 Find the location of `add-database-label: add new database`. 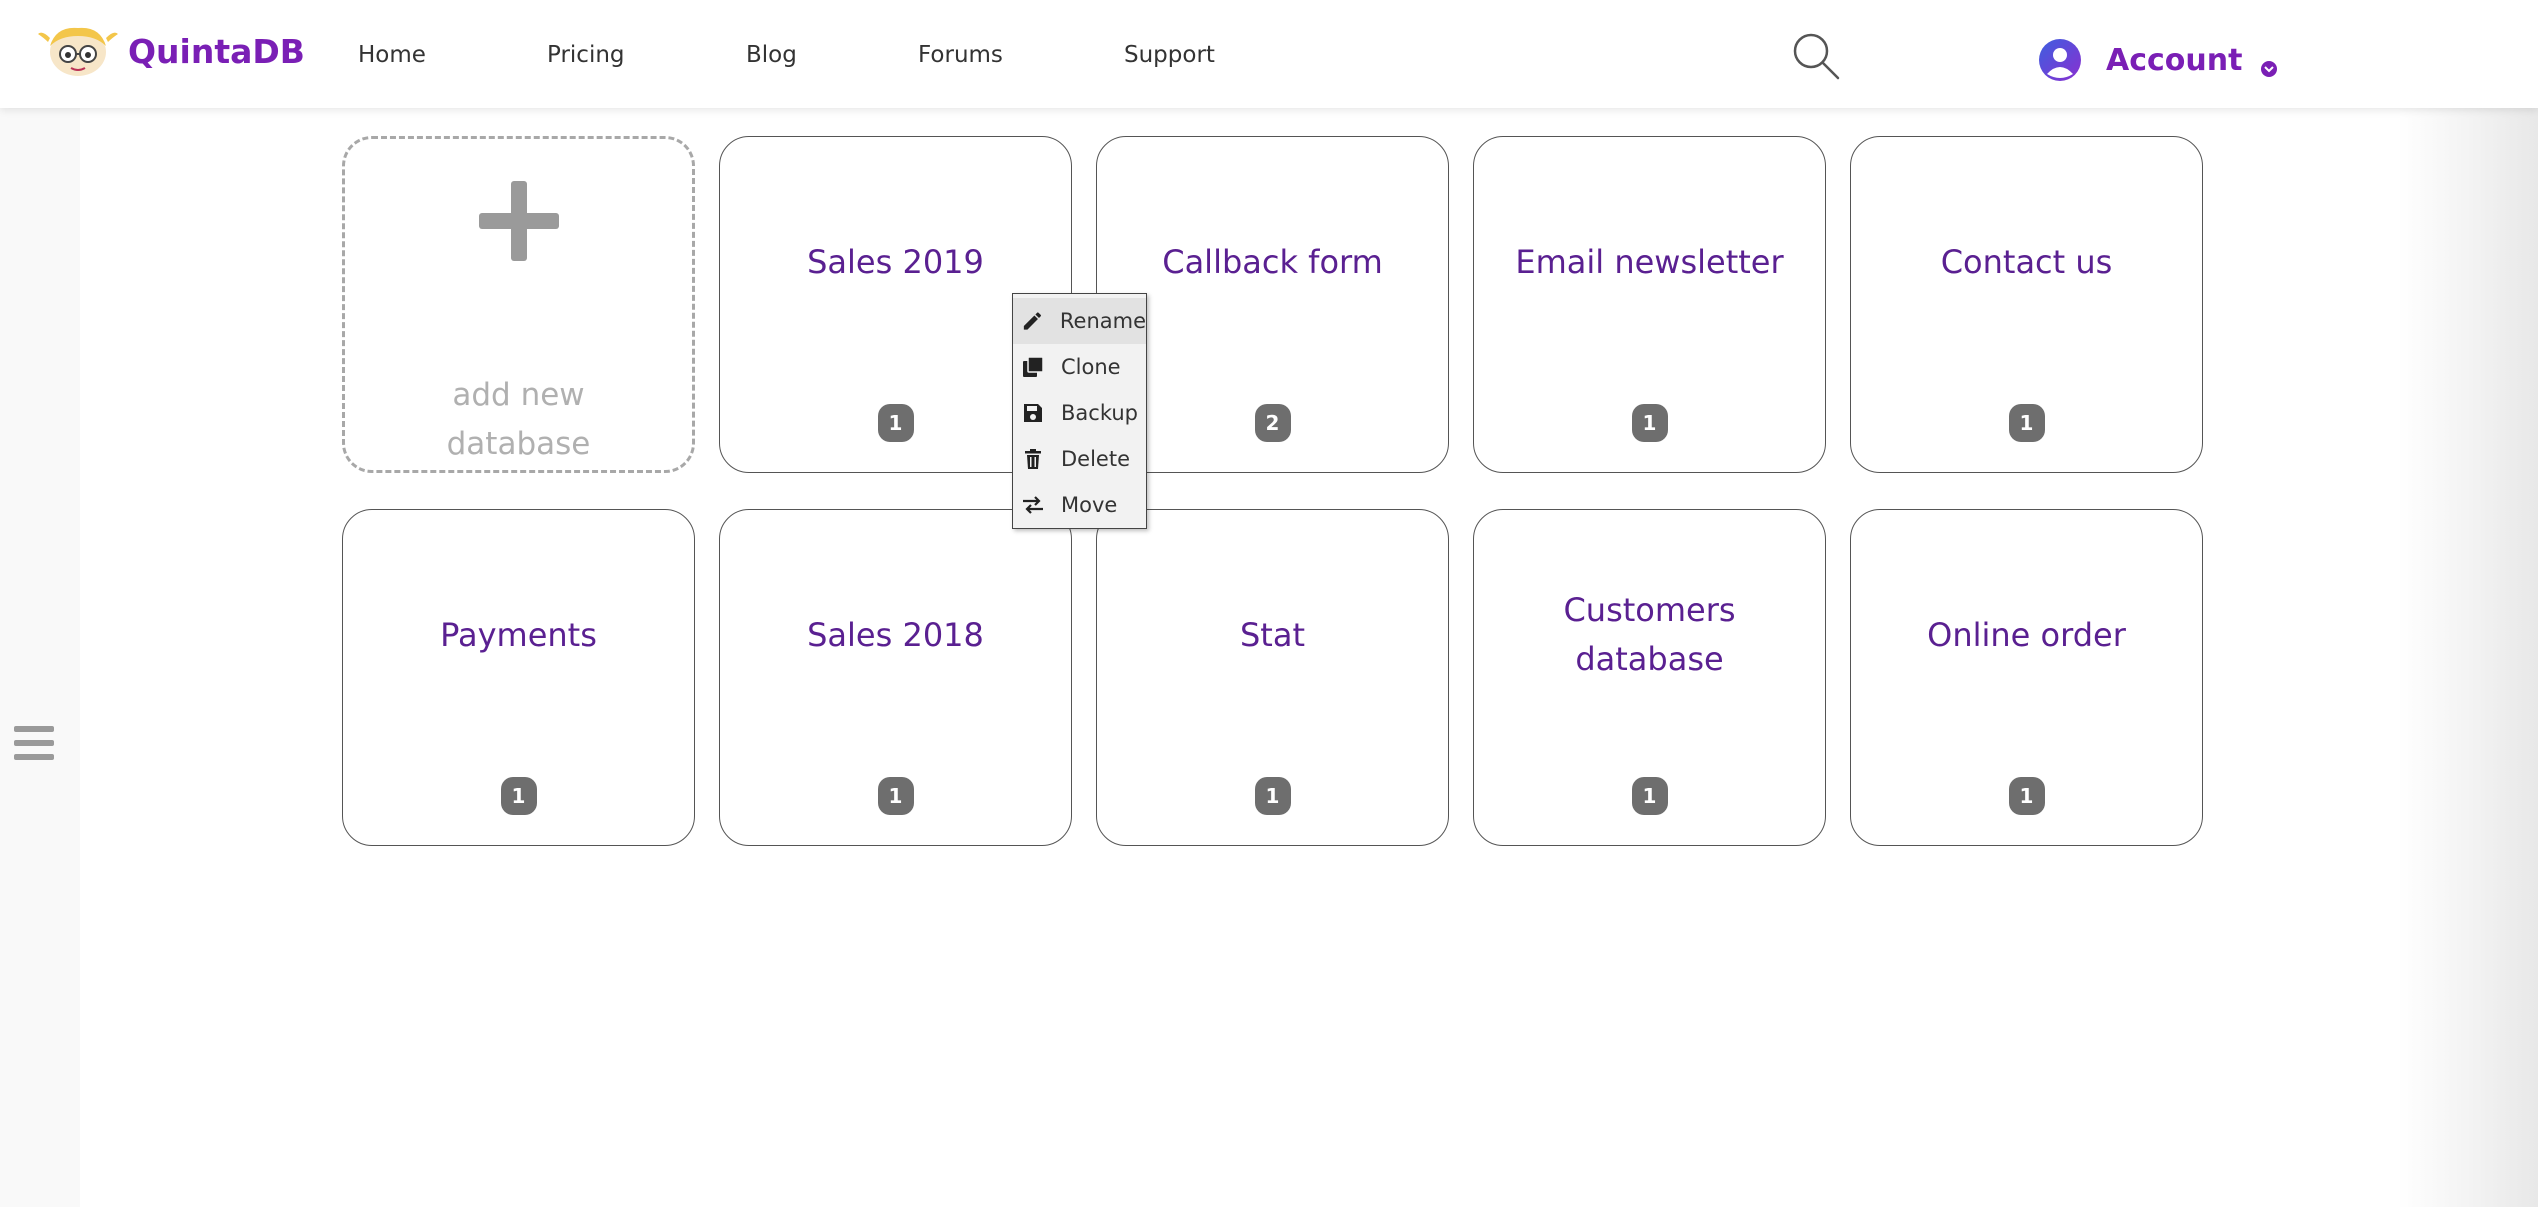

add-database-label: add new database is located at coordinates (518, 419).